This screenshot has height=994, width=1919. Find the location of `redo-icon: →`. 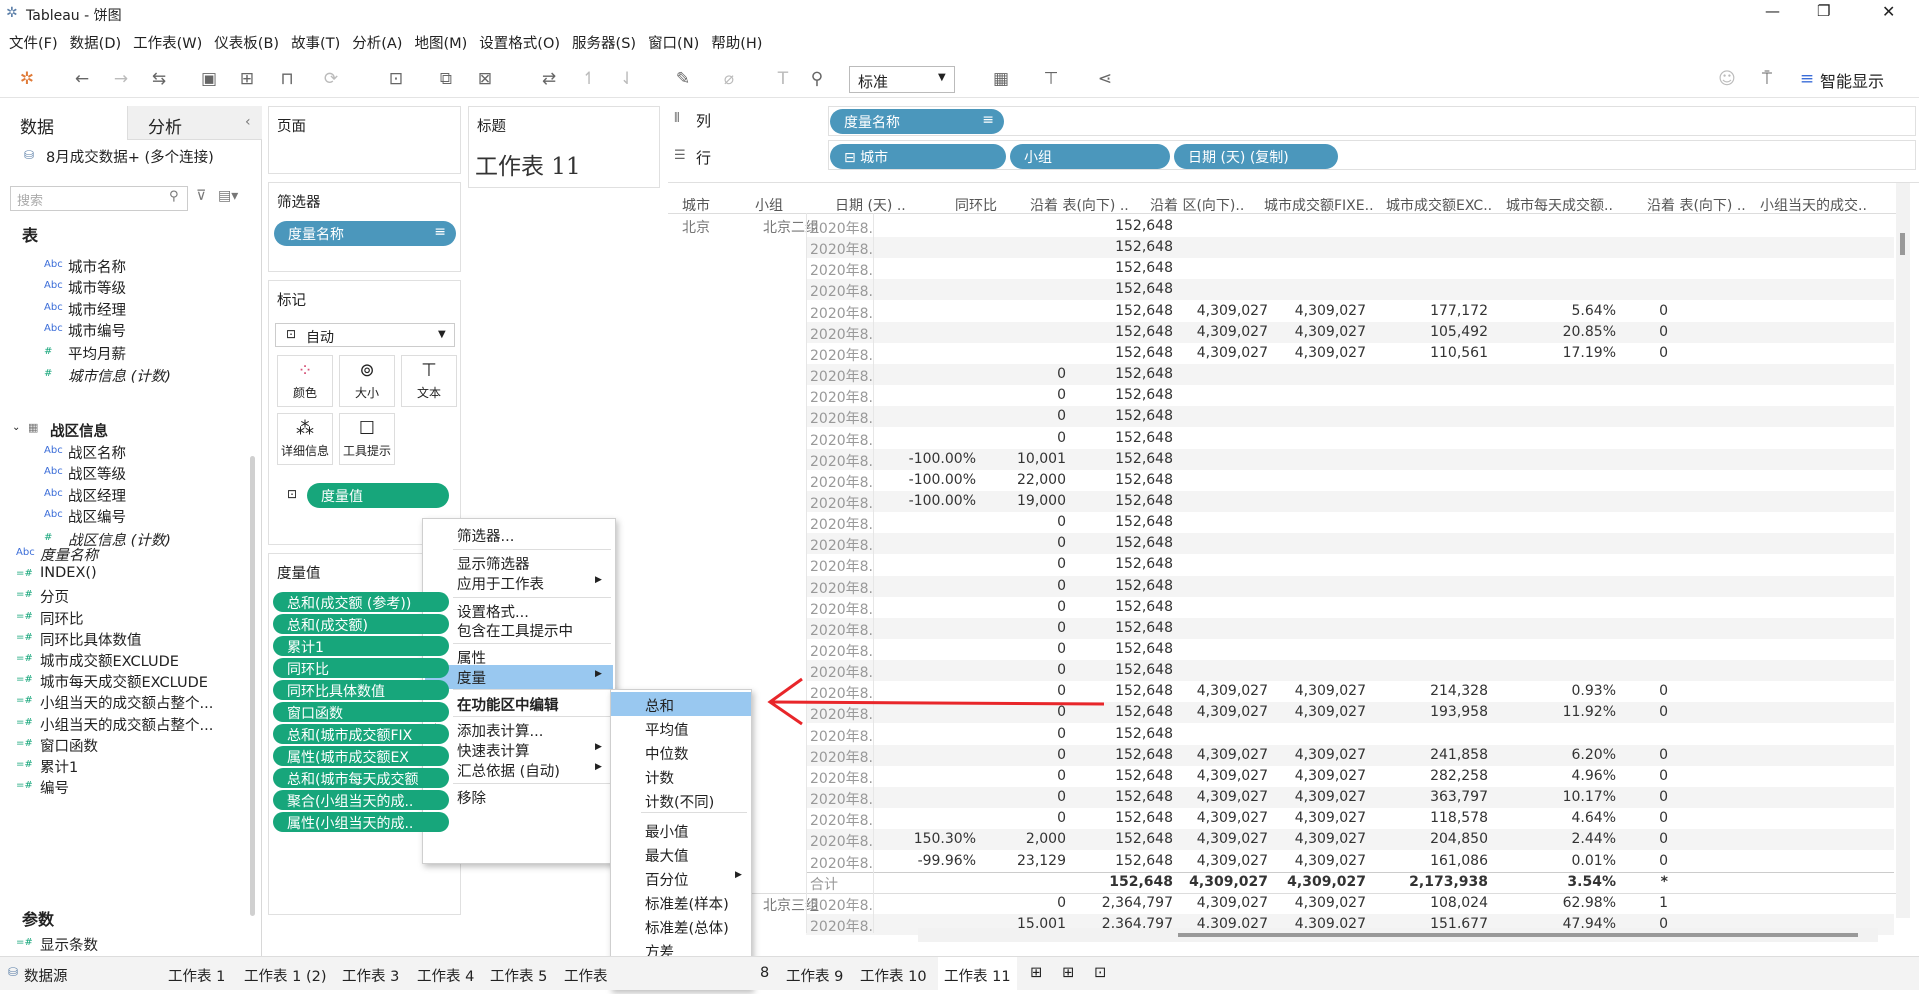

redo-icon: → is located at coordinates (121, 79).